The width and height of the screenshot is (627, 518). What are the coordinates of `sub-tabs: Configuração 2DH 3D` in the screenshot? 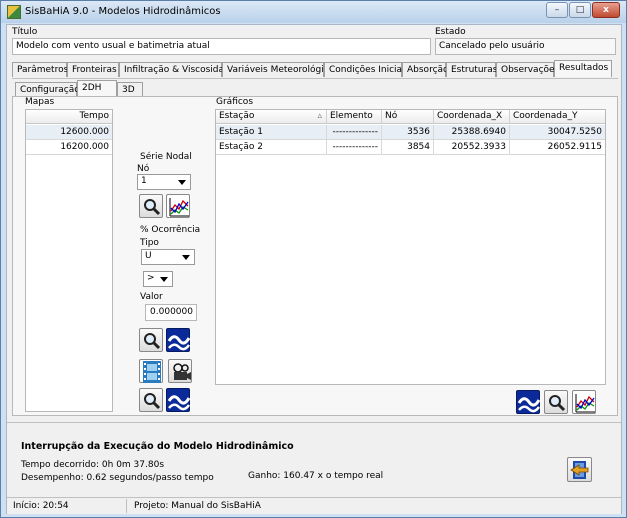 It's located at (95, 88).